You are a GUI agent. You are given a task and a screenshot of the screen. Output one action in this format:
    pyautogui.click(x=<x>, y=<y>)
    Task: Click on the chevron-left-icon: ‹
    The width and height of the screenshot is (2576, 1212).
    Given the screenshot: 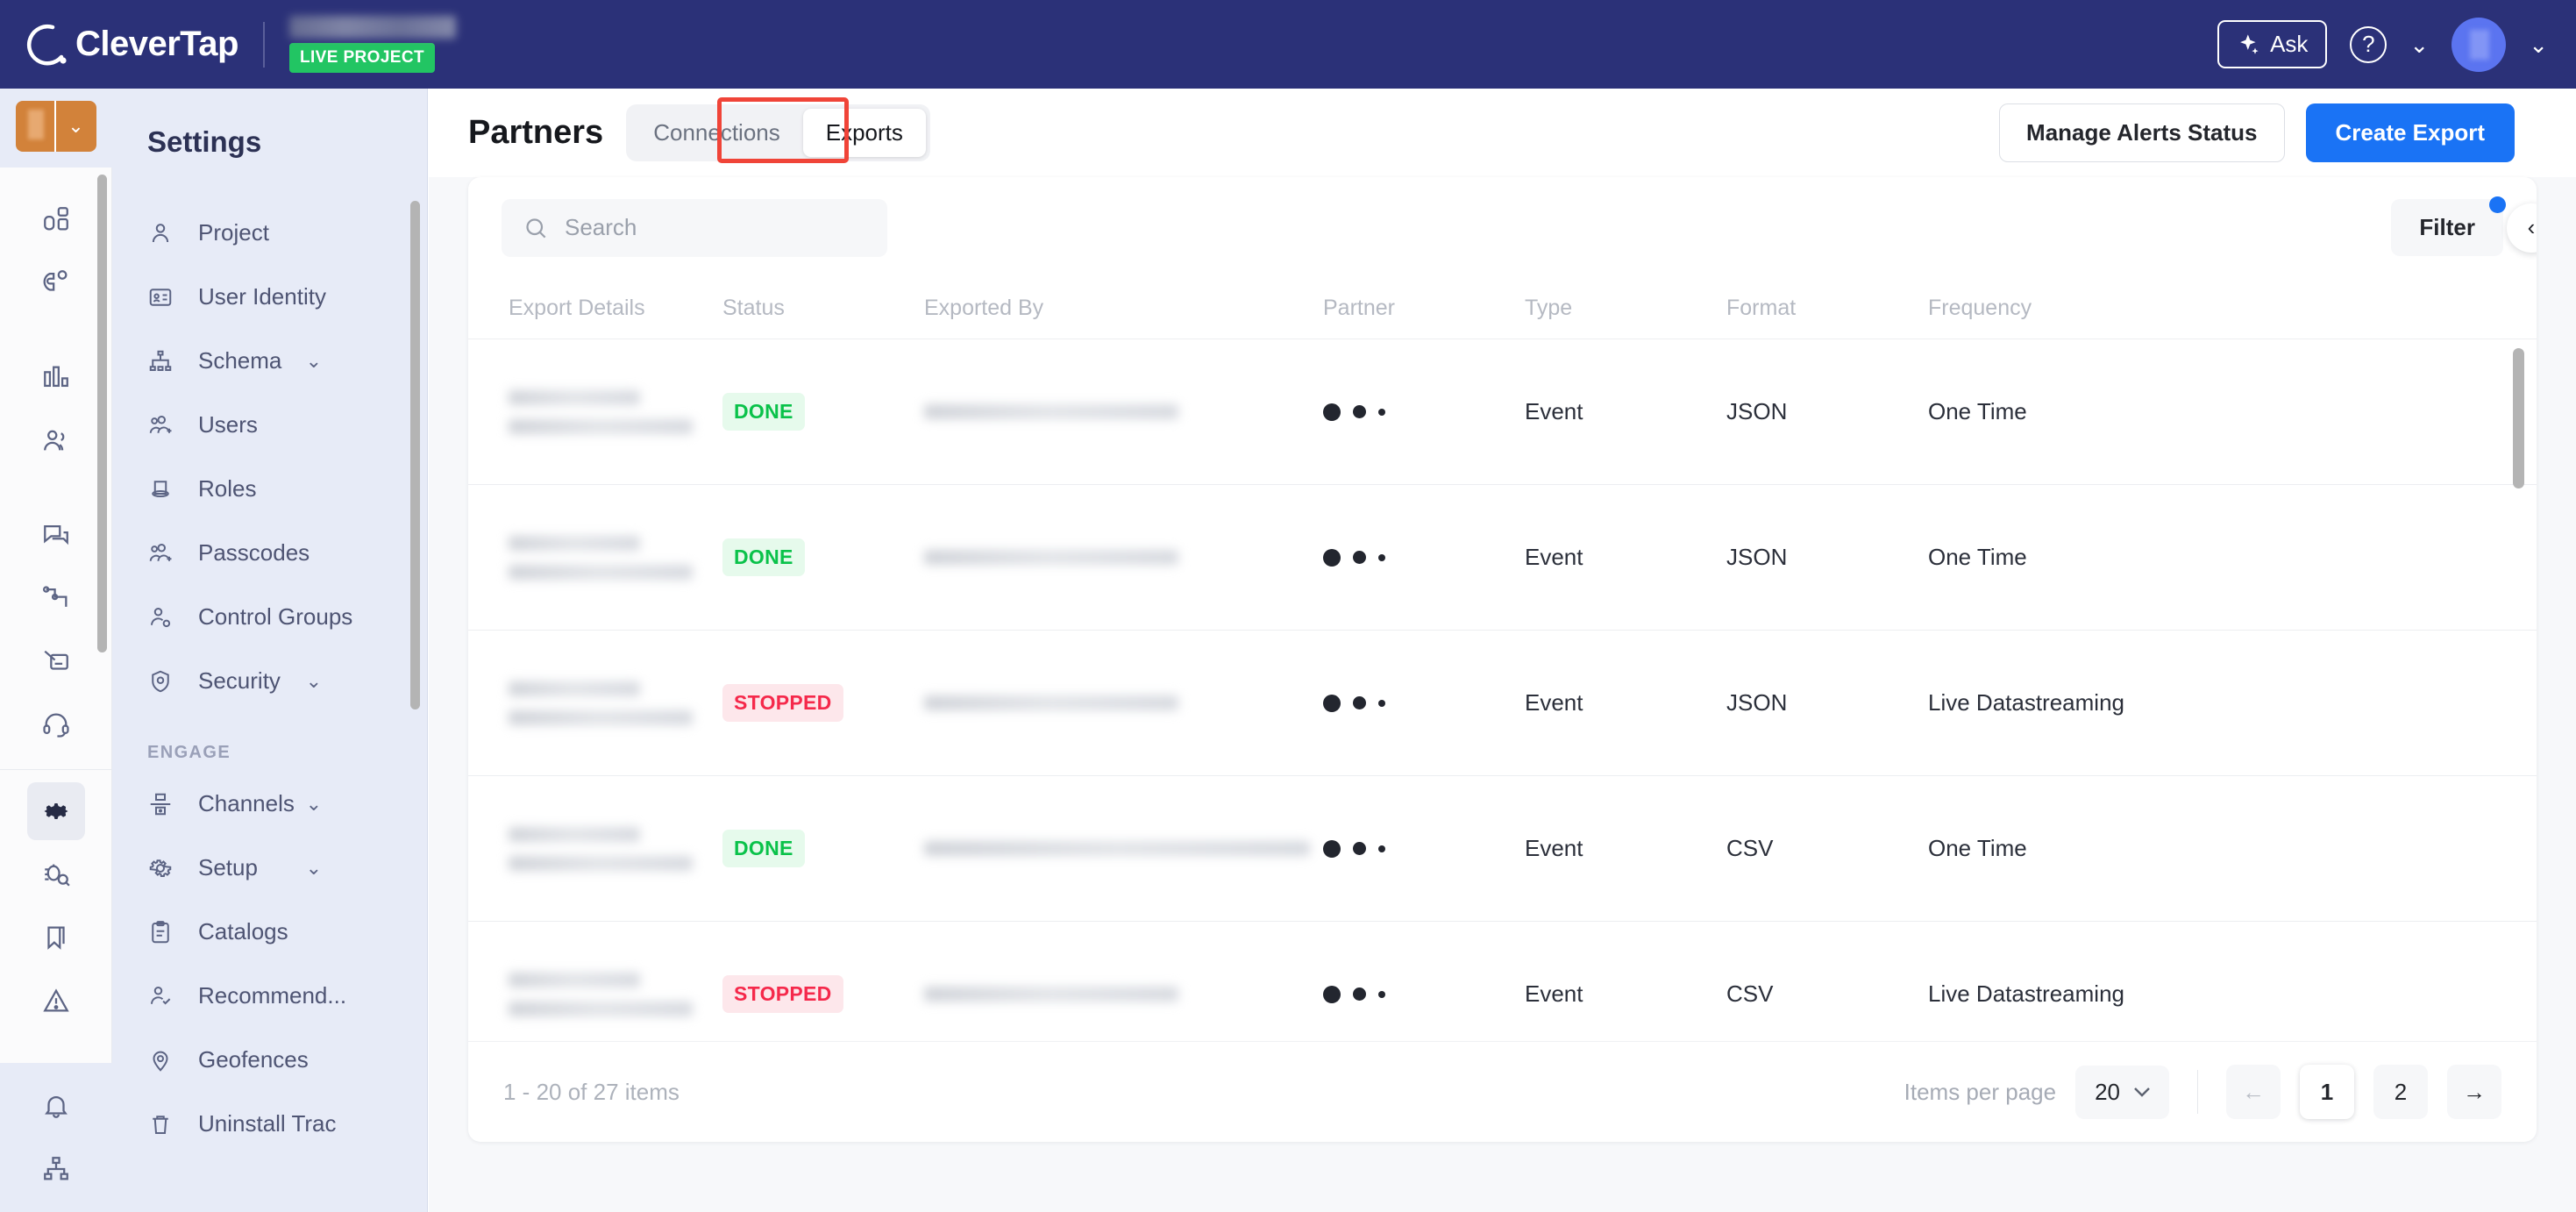 What is the action you would take?
    pyautogui.click(x=2522, y=228)
    